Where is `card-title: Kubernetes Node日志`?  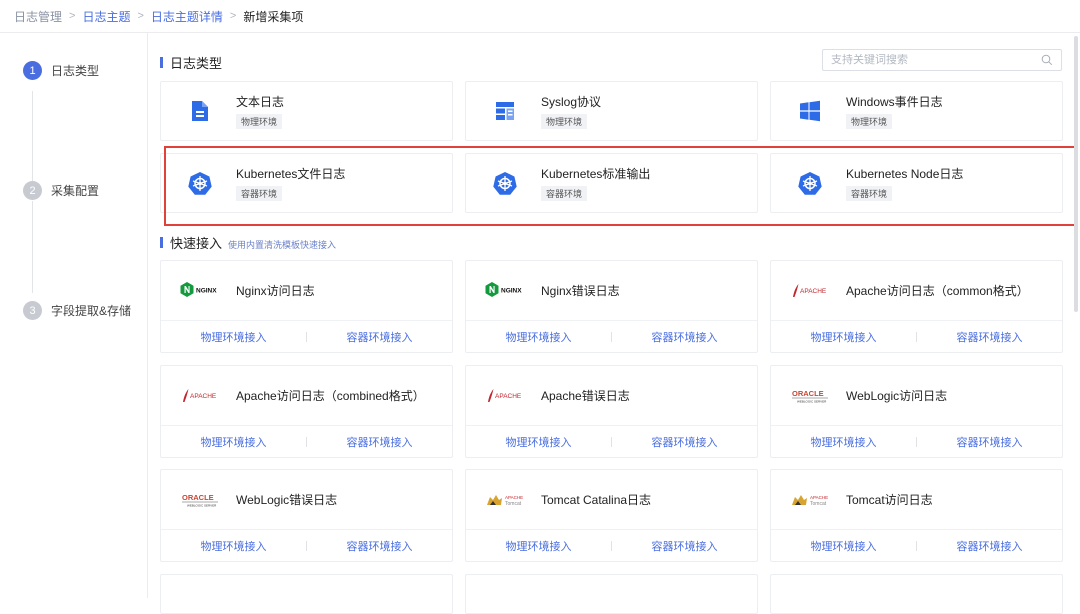 card-title: Kubernetes Node日志 is located at coordinates (905, 174).